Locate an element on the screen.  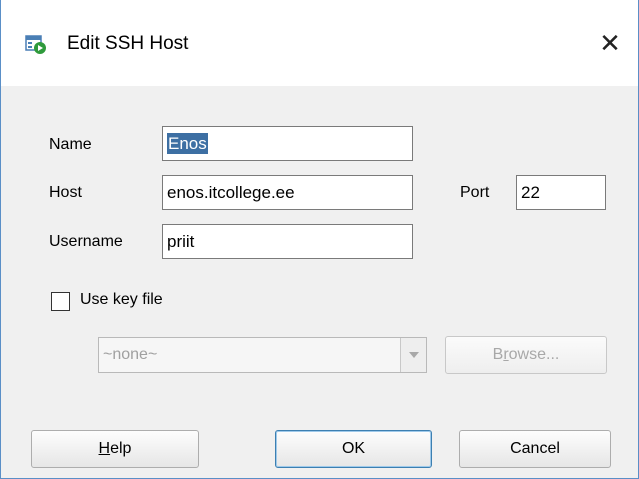
ok-button: OK is located at coordinates (353, 449).